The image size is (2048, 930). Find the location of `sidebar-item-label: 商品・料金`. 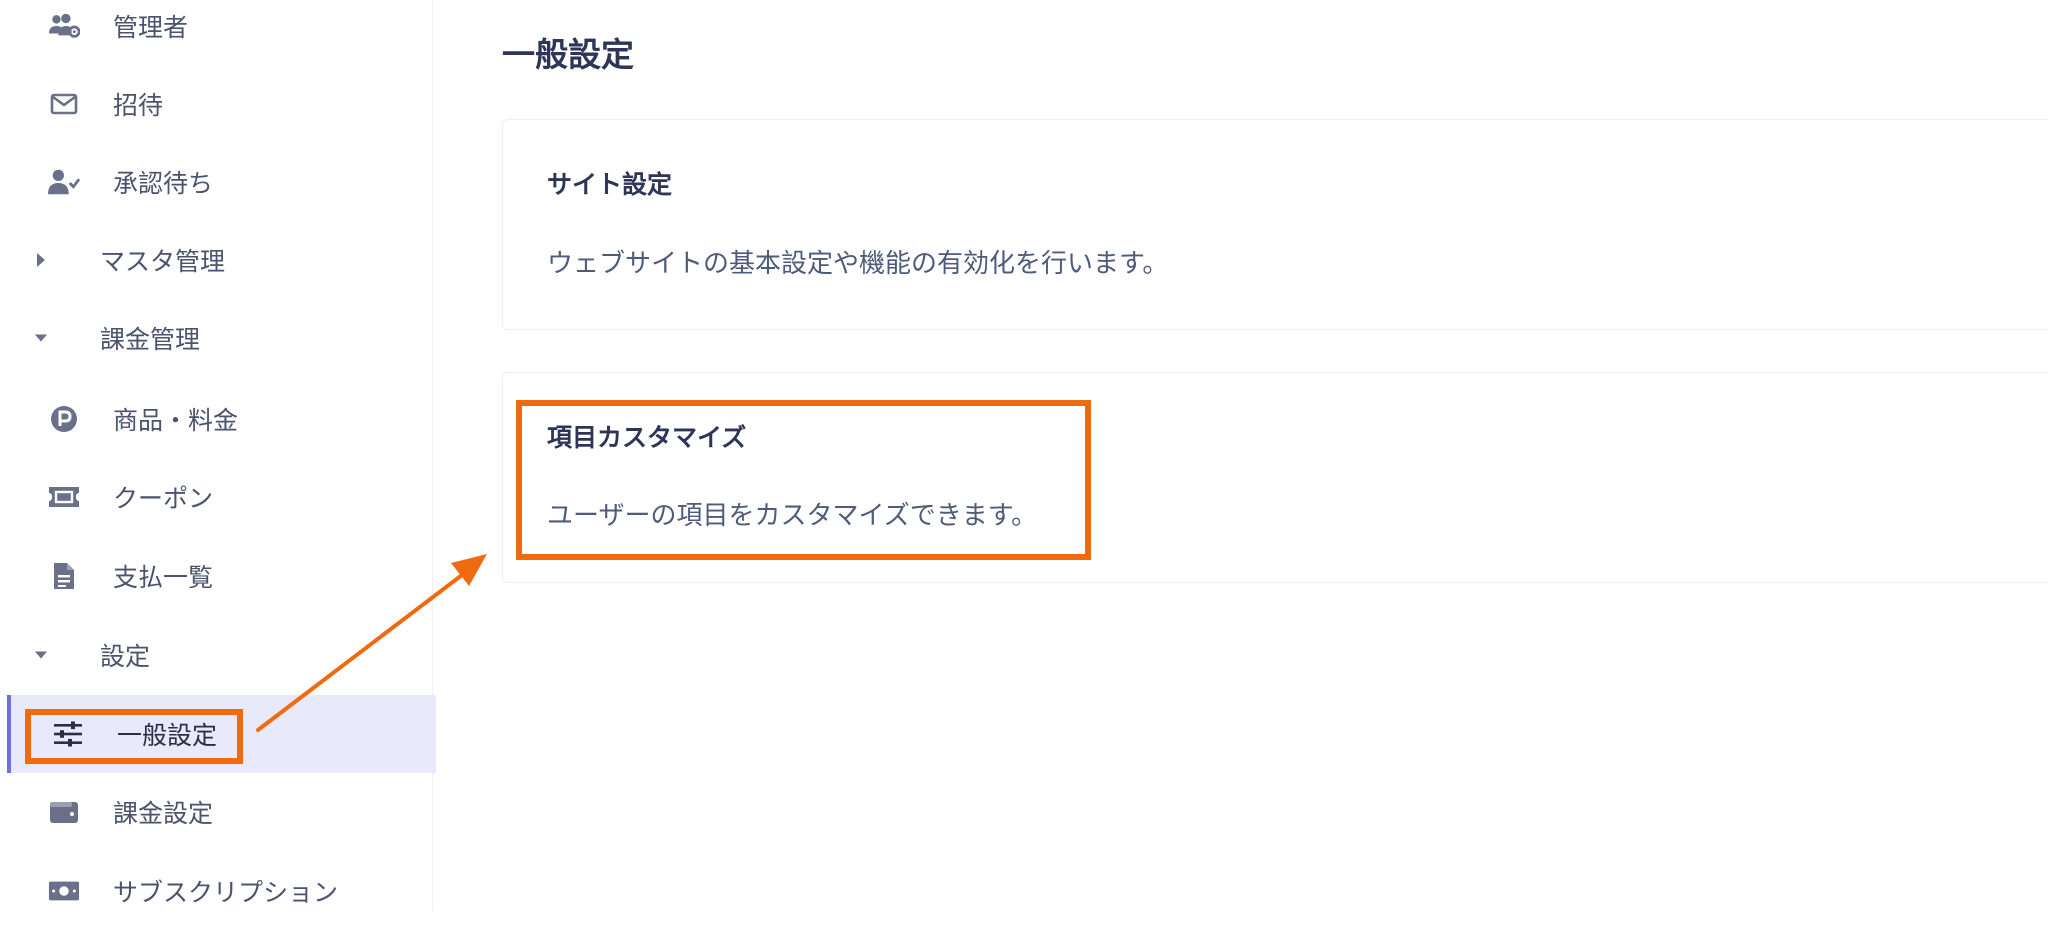

sidebar-item-label: 商品・料金 is located at coordinates (176, 420).